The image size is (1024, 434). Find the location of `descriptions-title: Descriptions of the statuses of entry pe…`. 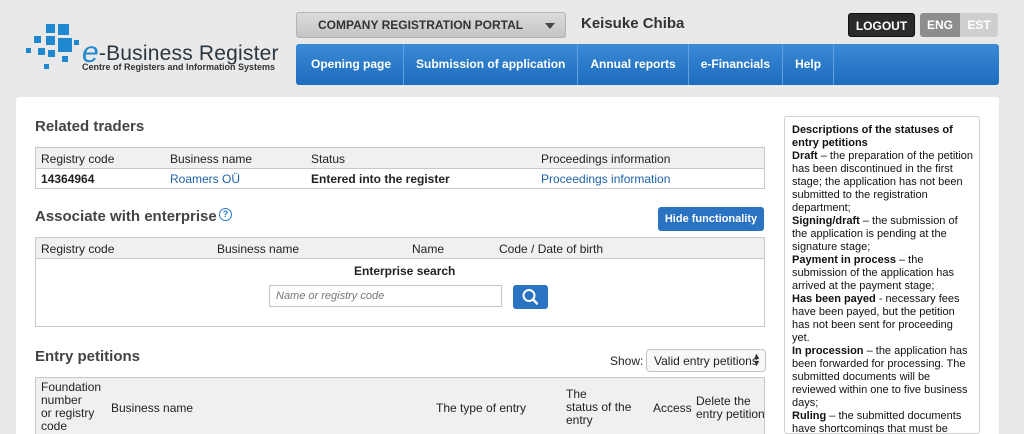

descriptions-title: Descriptions of the statuses of entry pe… is located at coordinates (872, 136).